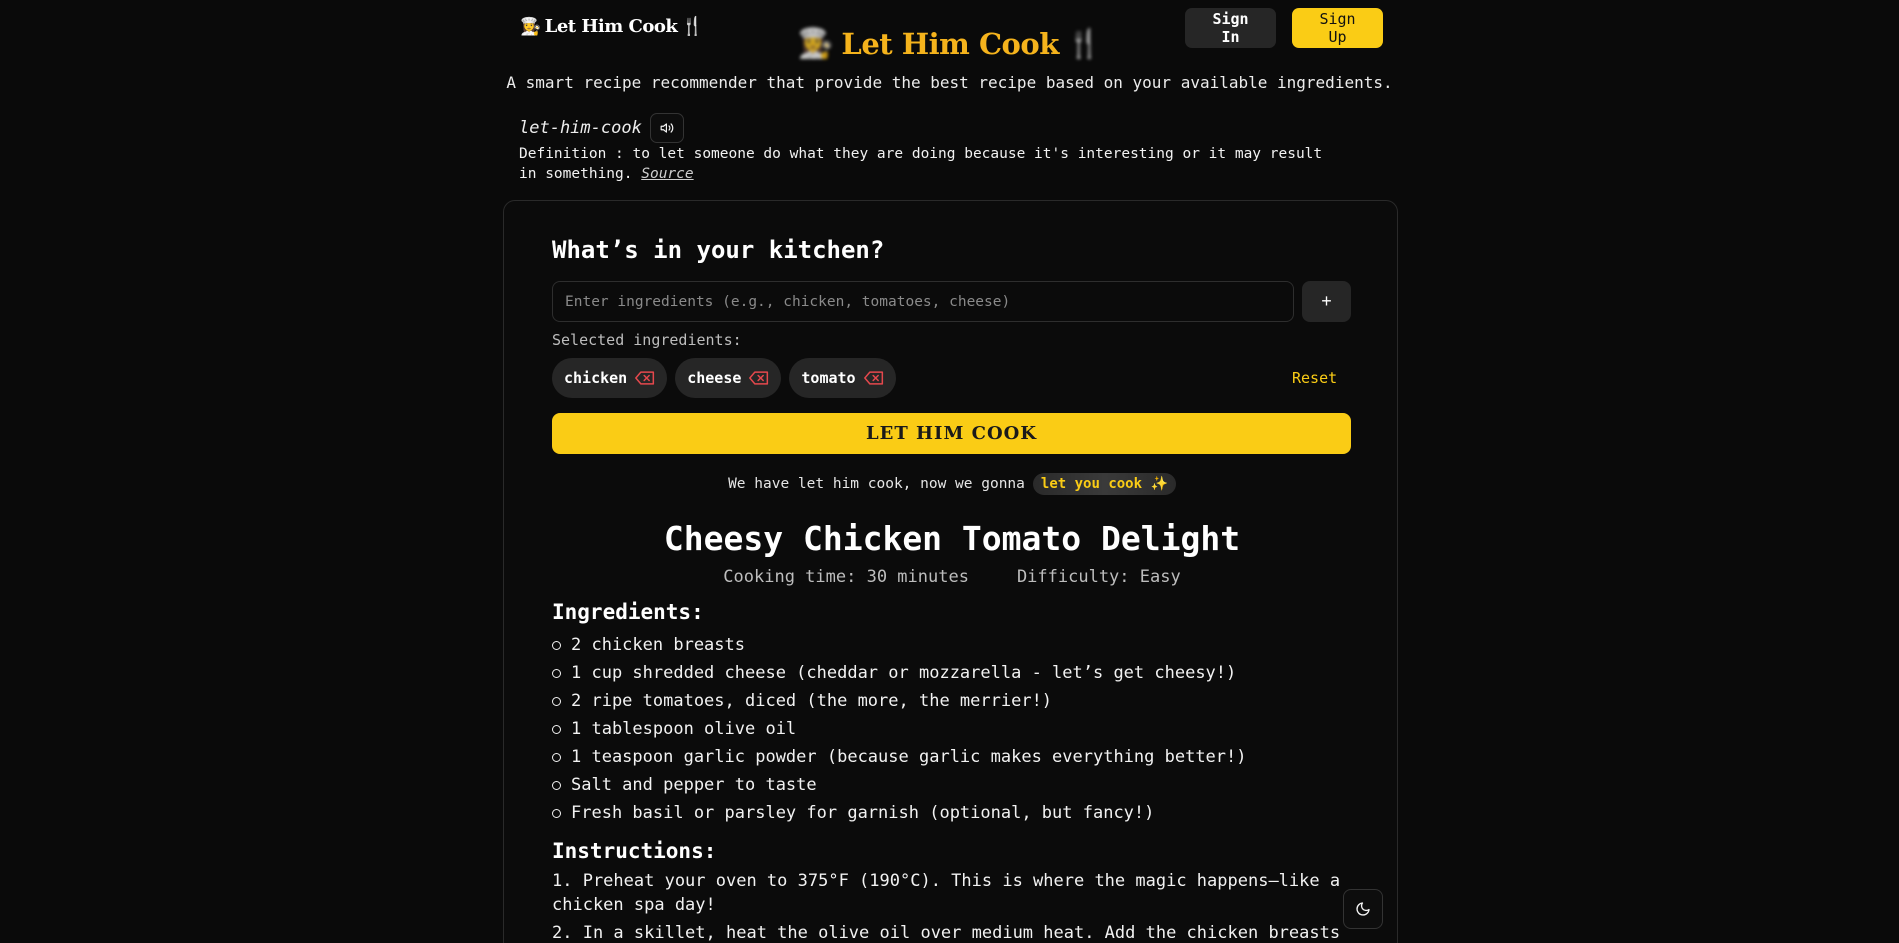 This screenshot has width=1899, height=943. I want to click on list-item: 1 tablespoon olive oil, so click(899, 729).